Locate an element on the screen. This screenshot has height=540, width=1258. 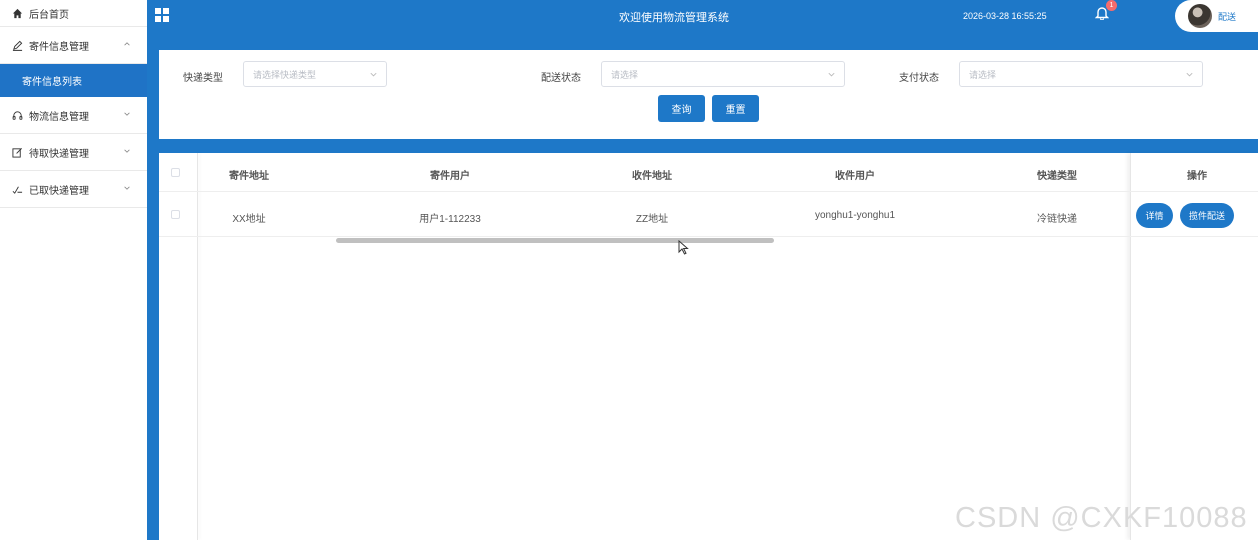
horizontal-scrollbar is located at coordinates (555, 240).